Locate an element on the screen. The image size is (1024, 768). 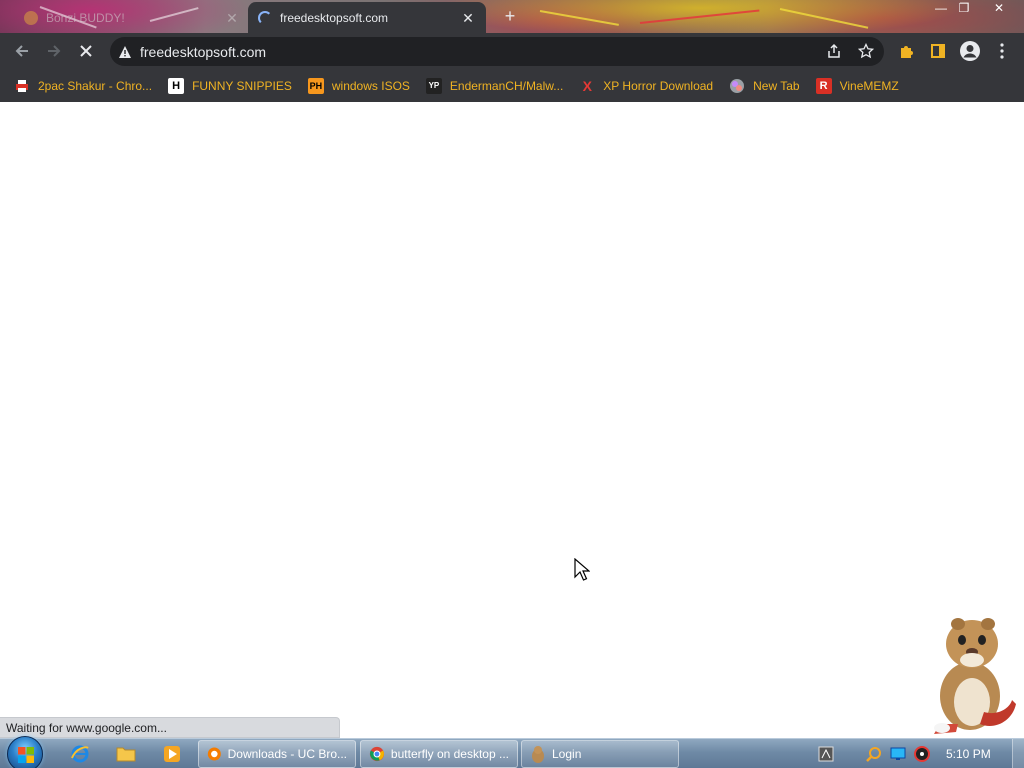
kebab-menu-icon is located at coordinates (1002, 51).